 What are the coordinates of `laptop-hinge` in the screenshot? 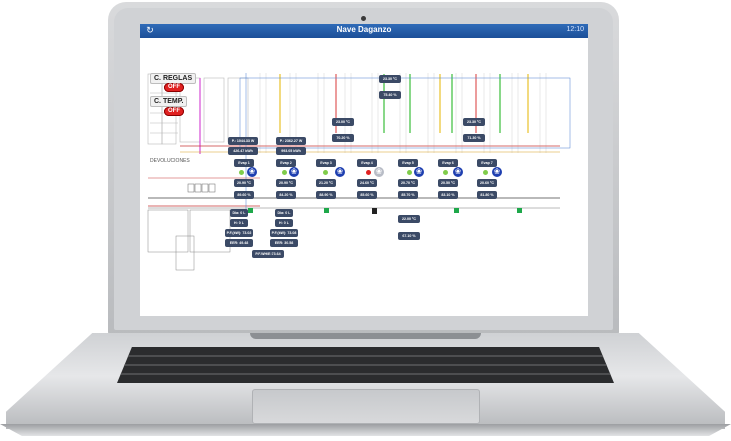 It's located at (365, 336).